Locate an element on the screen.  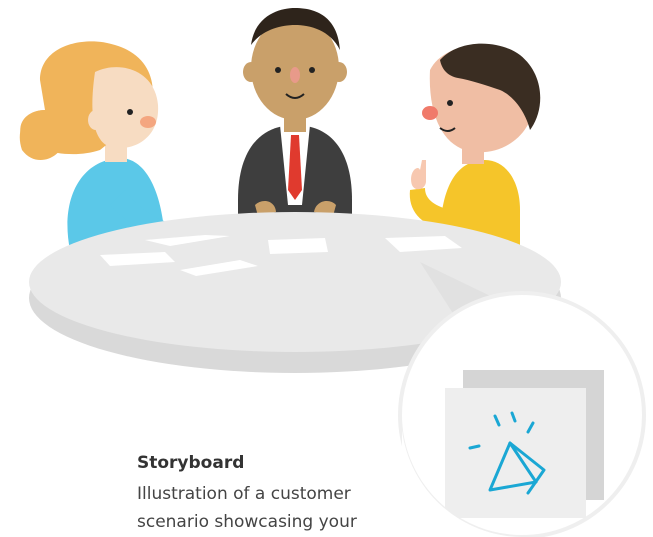
storyboard-cards-icon is located at coordinates (524, 444).